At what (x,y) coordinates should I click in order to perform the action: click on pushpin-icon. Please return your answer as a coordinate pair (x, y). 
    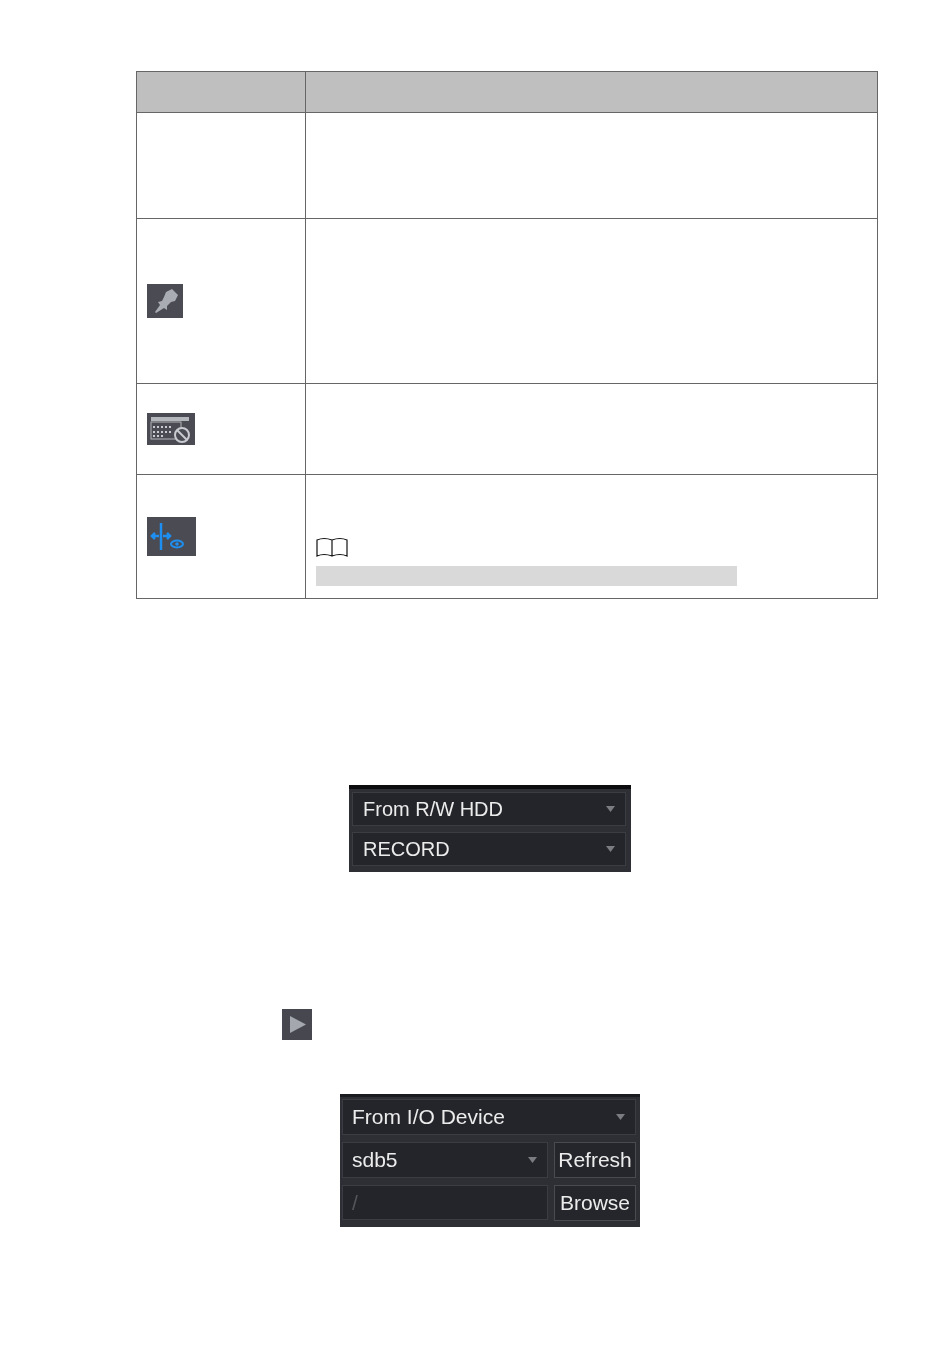
    Looking at the image, I should click on (165, 301).